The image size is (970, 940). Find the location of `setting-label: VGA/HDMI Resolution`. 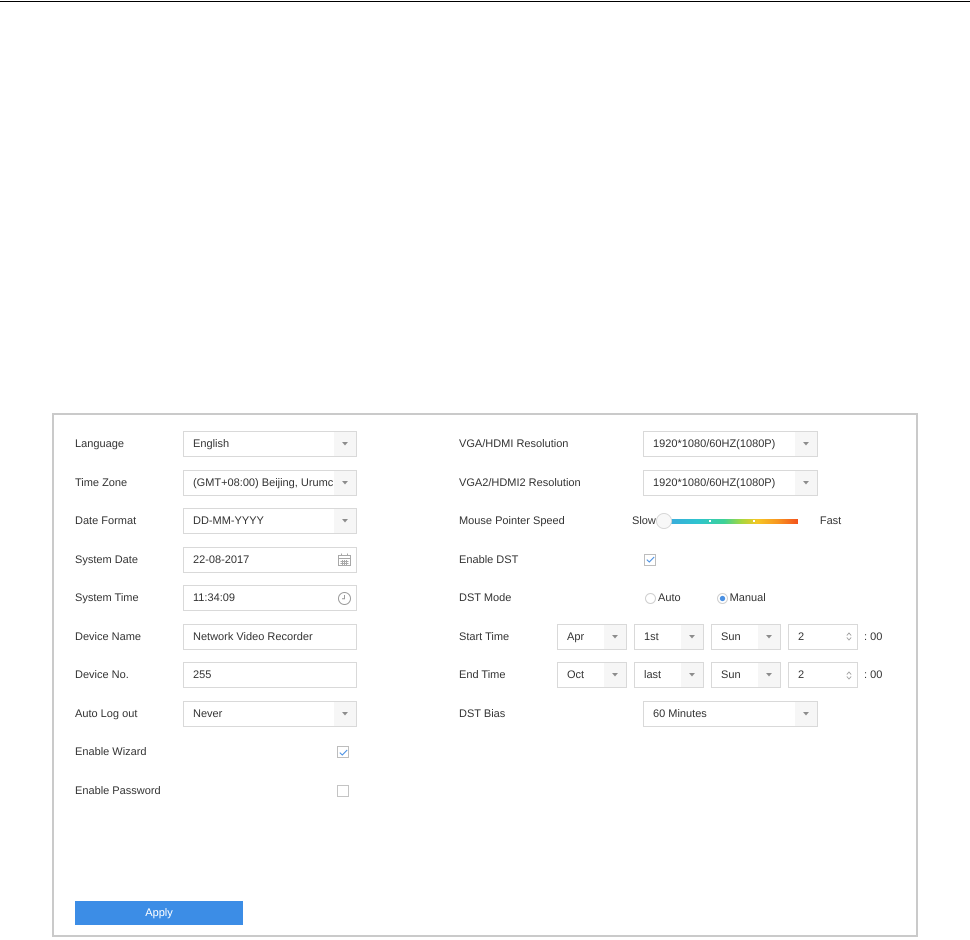

setting-label: VGA/HDMI Resolution is located at coordinates (514, 444).